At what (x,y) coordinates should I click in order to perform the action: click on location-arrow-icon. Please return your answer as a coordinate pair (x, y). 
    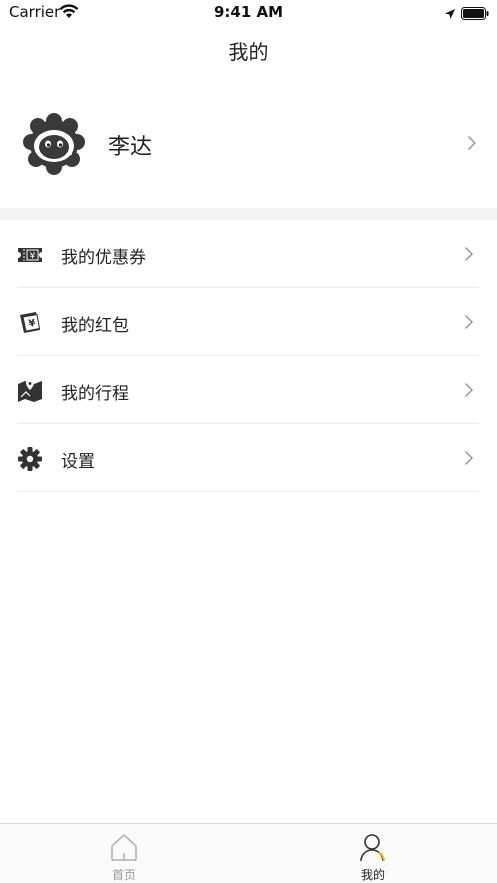
    Looking at the image, I should click on (450, 14).